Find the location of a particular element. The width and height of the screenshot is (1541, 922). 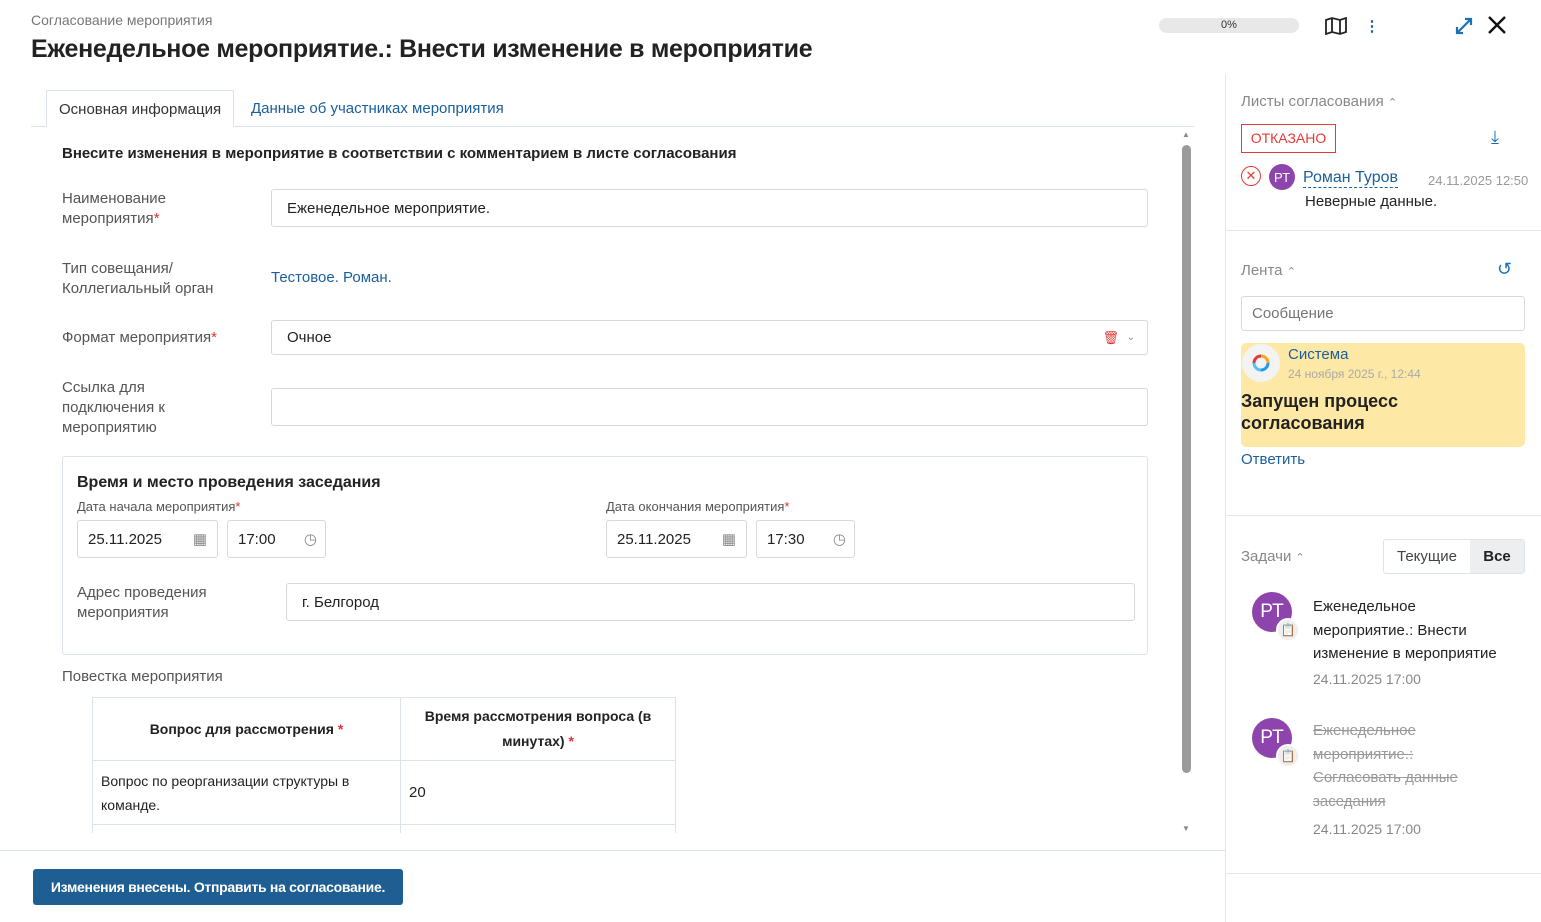

tab-participants: Данные об участниках мероприятия is located at coordinates (377, 108).